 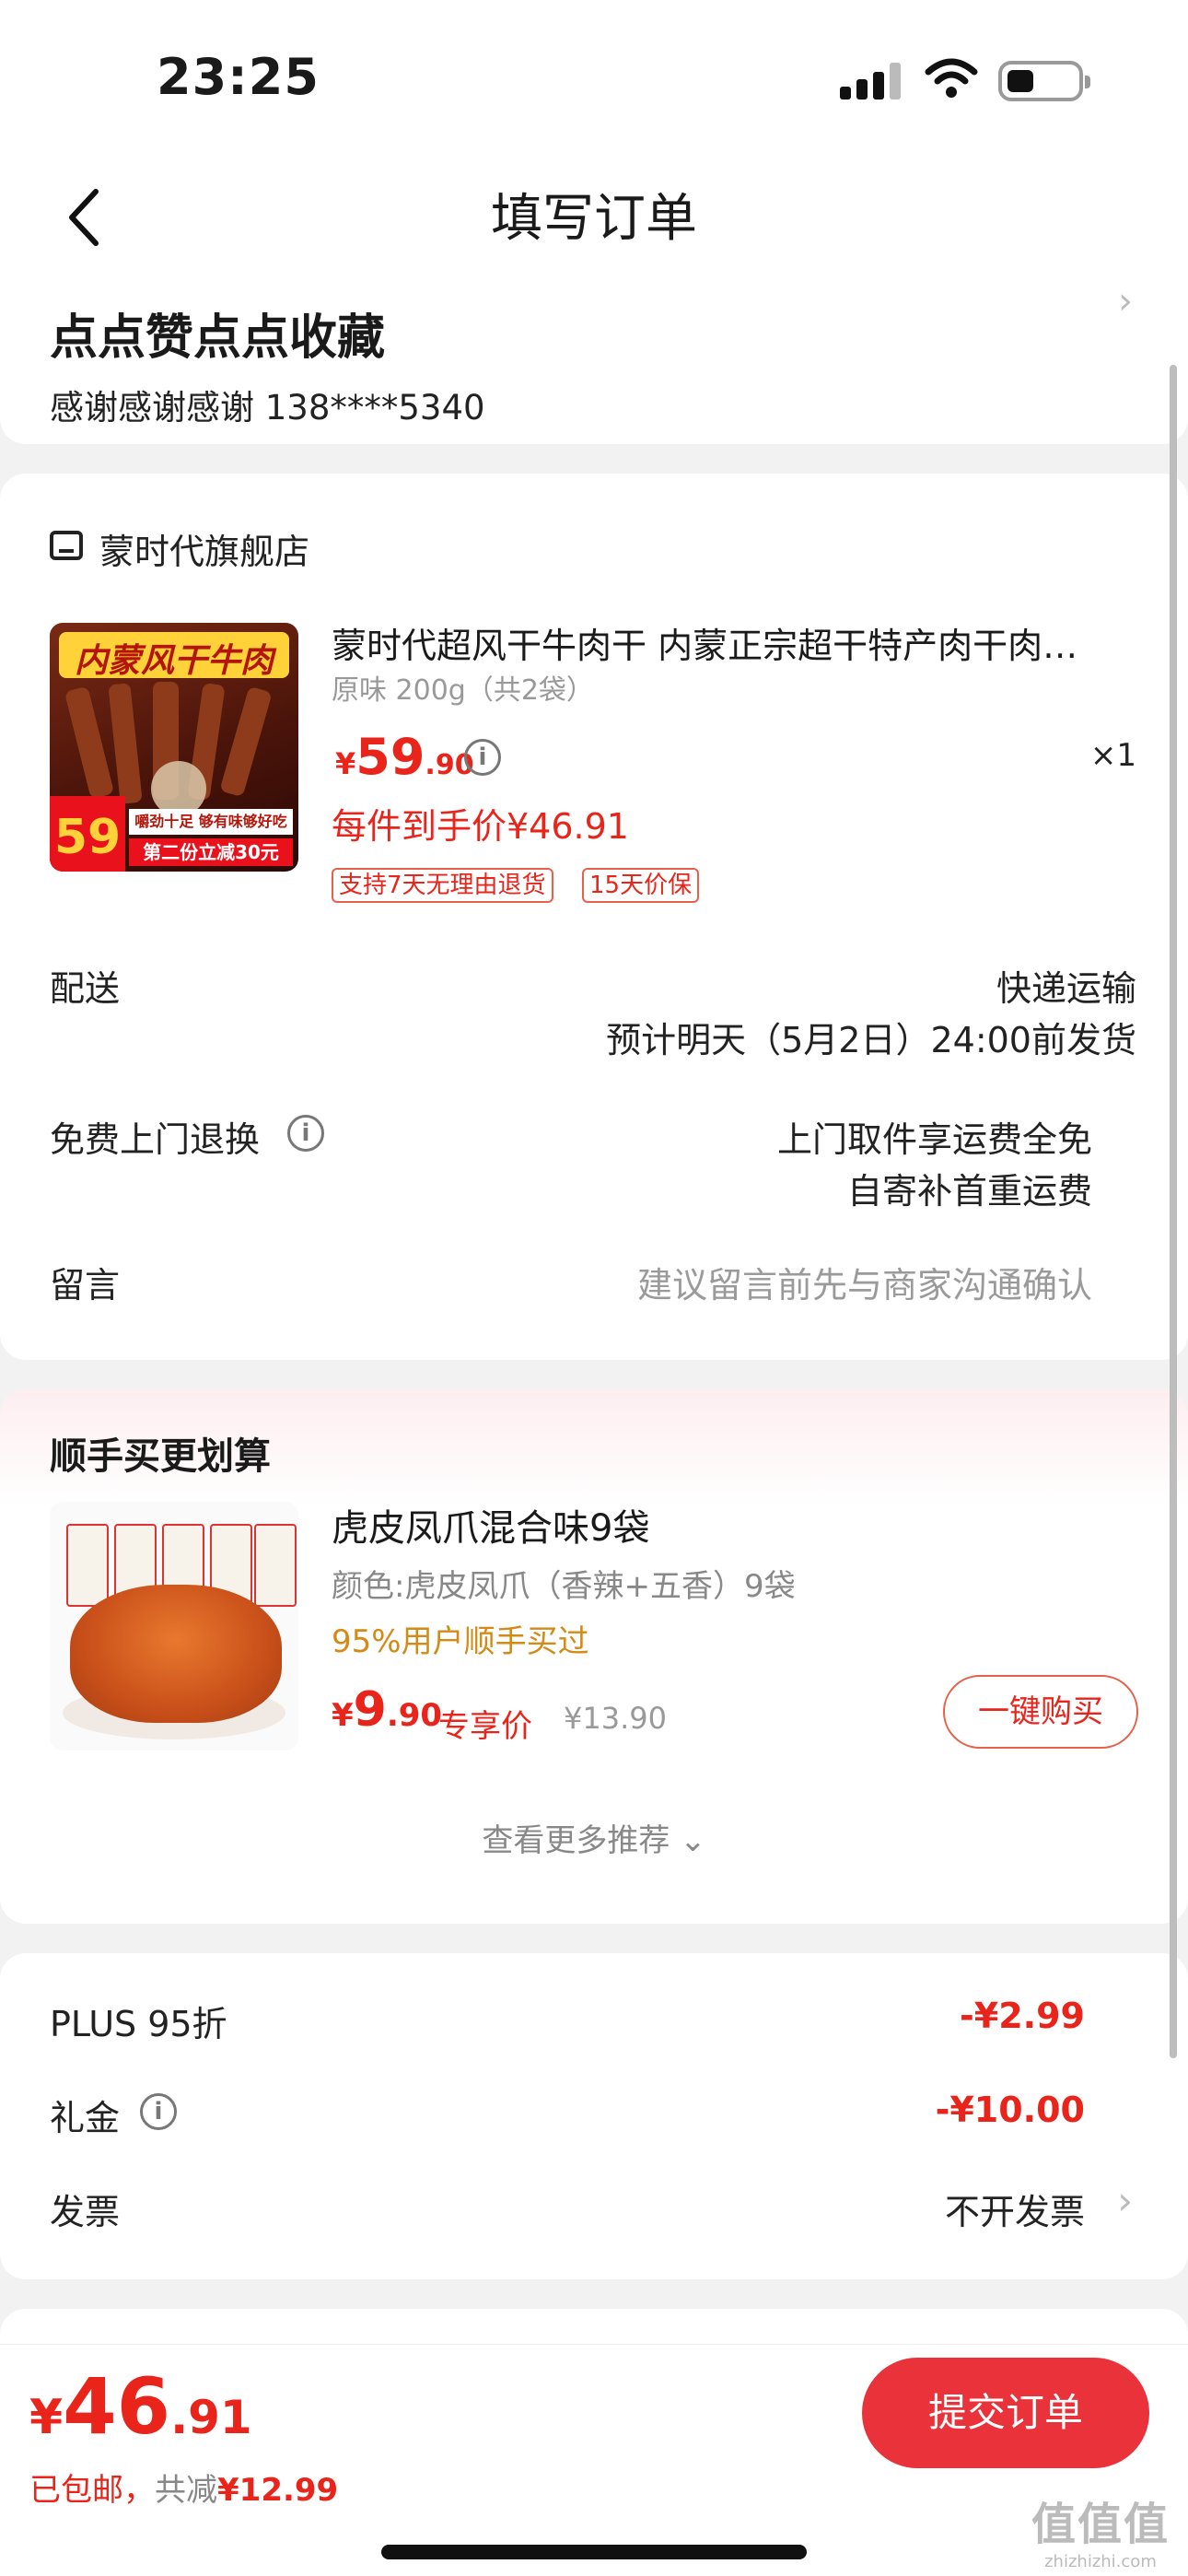 I want to click on recommend-hint: 95%用户顺手买过, so click(x=460, y=1641).